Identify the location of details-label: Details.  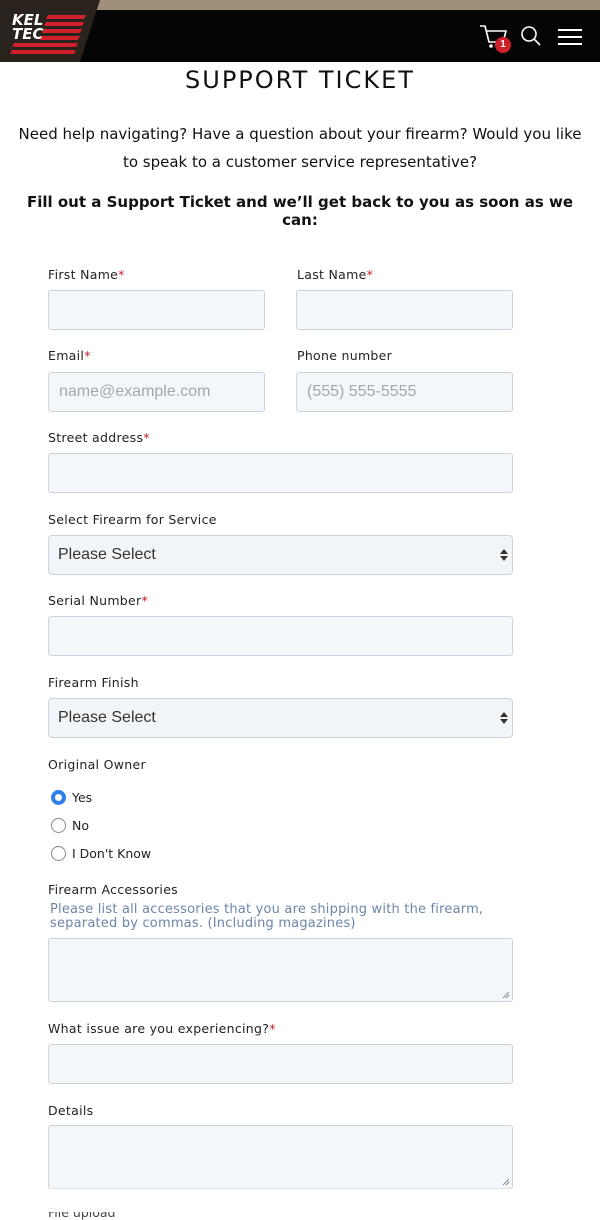
(71, 1110).